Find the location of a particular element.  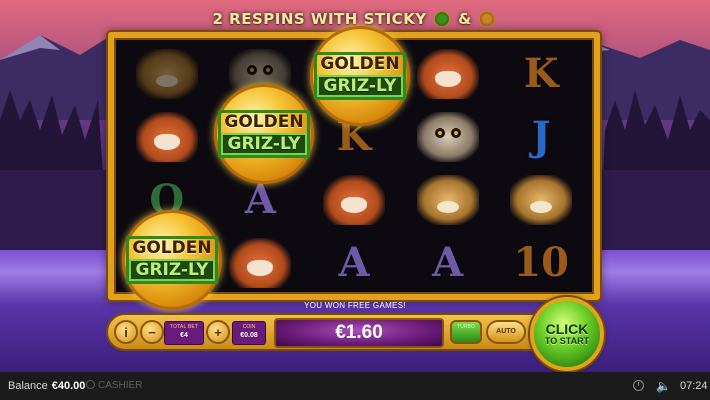

card-symbol: J is located at coordinates (541, 136).